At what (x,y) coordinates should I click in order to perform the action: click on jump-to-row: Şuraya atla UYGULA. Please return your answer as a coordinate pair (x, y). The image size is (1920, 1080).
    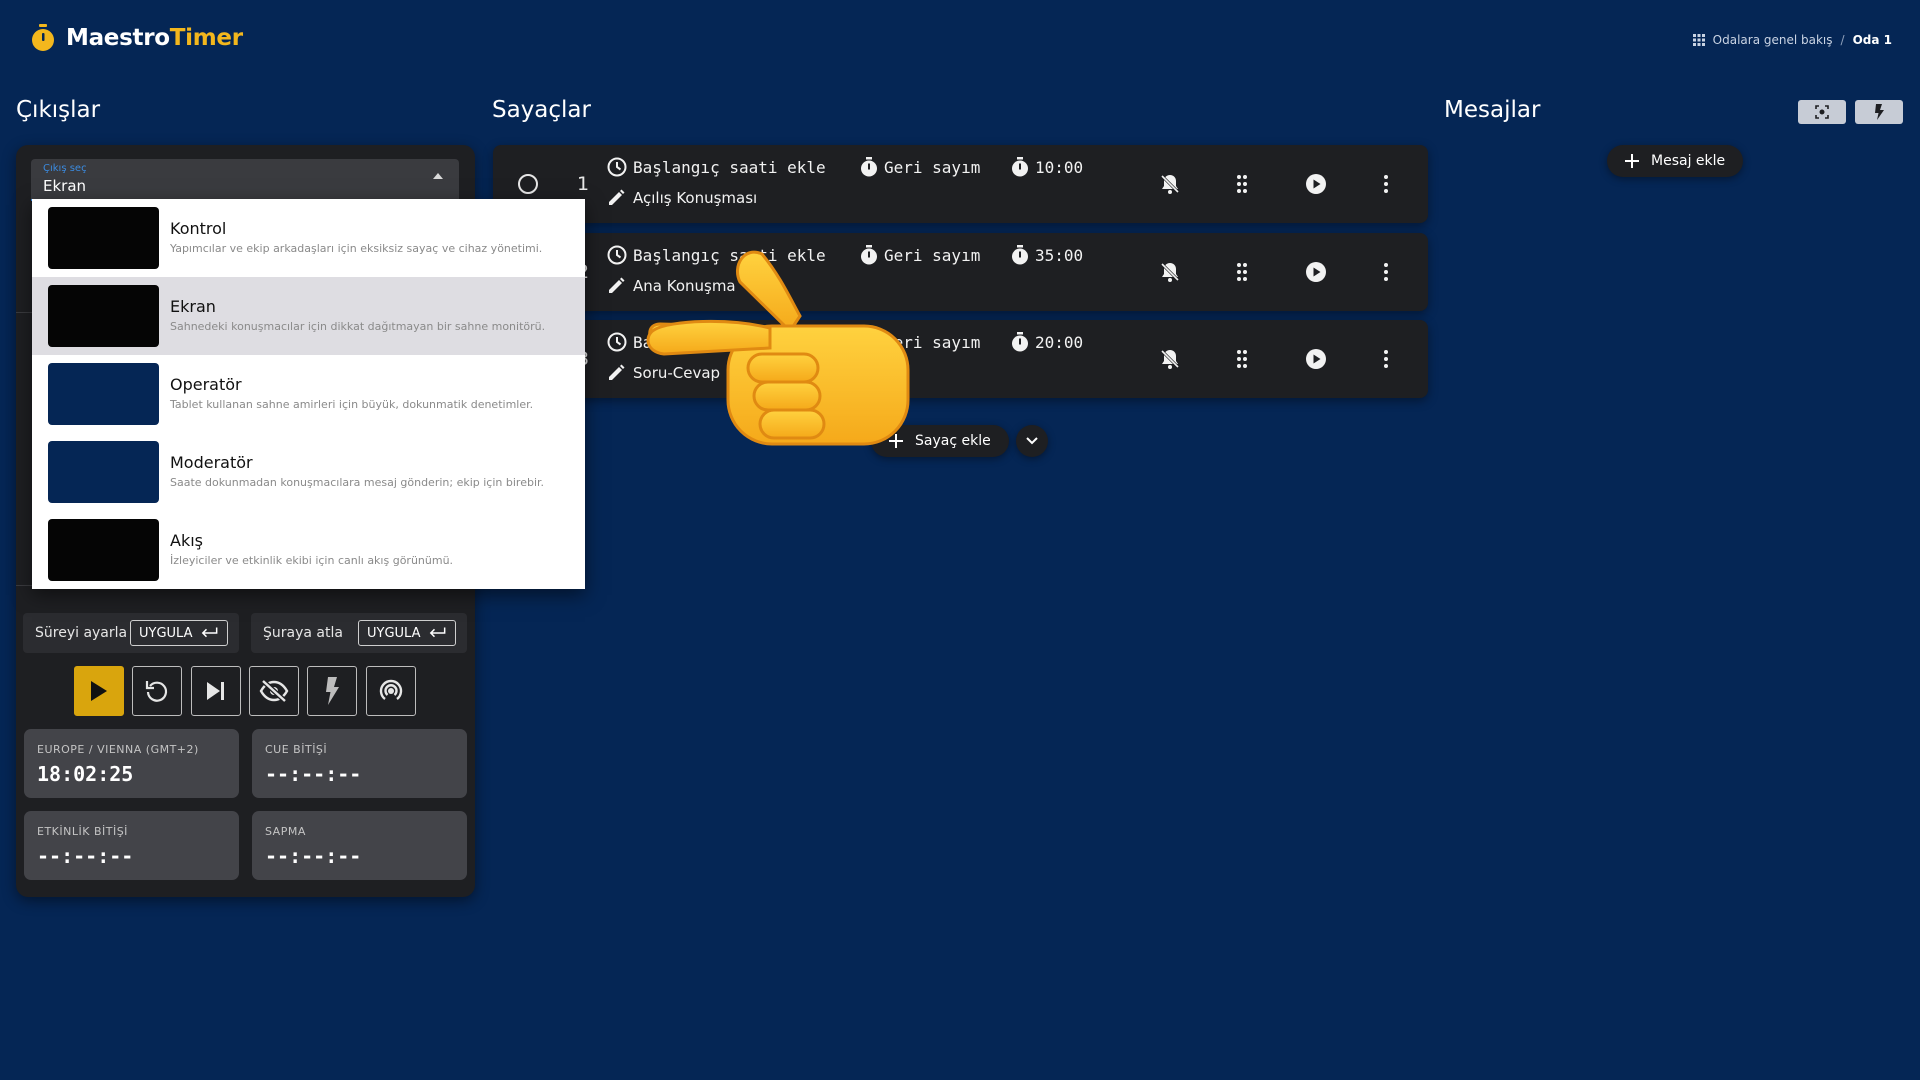
    Looking at the image, I should click on (359, 633).